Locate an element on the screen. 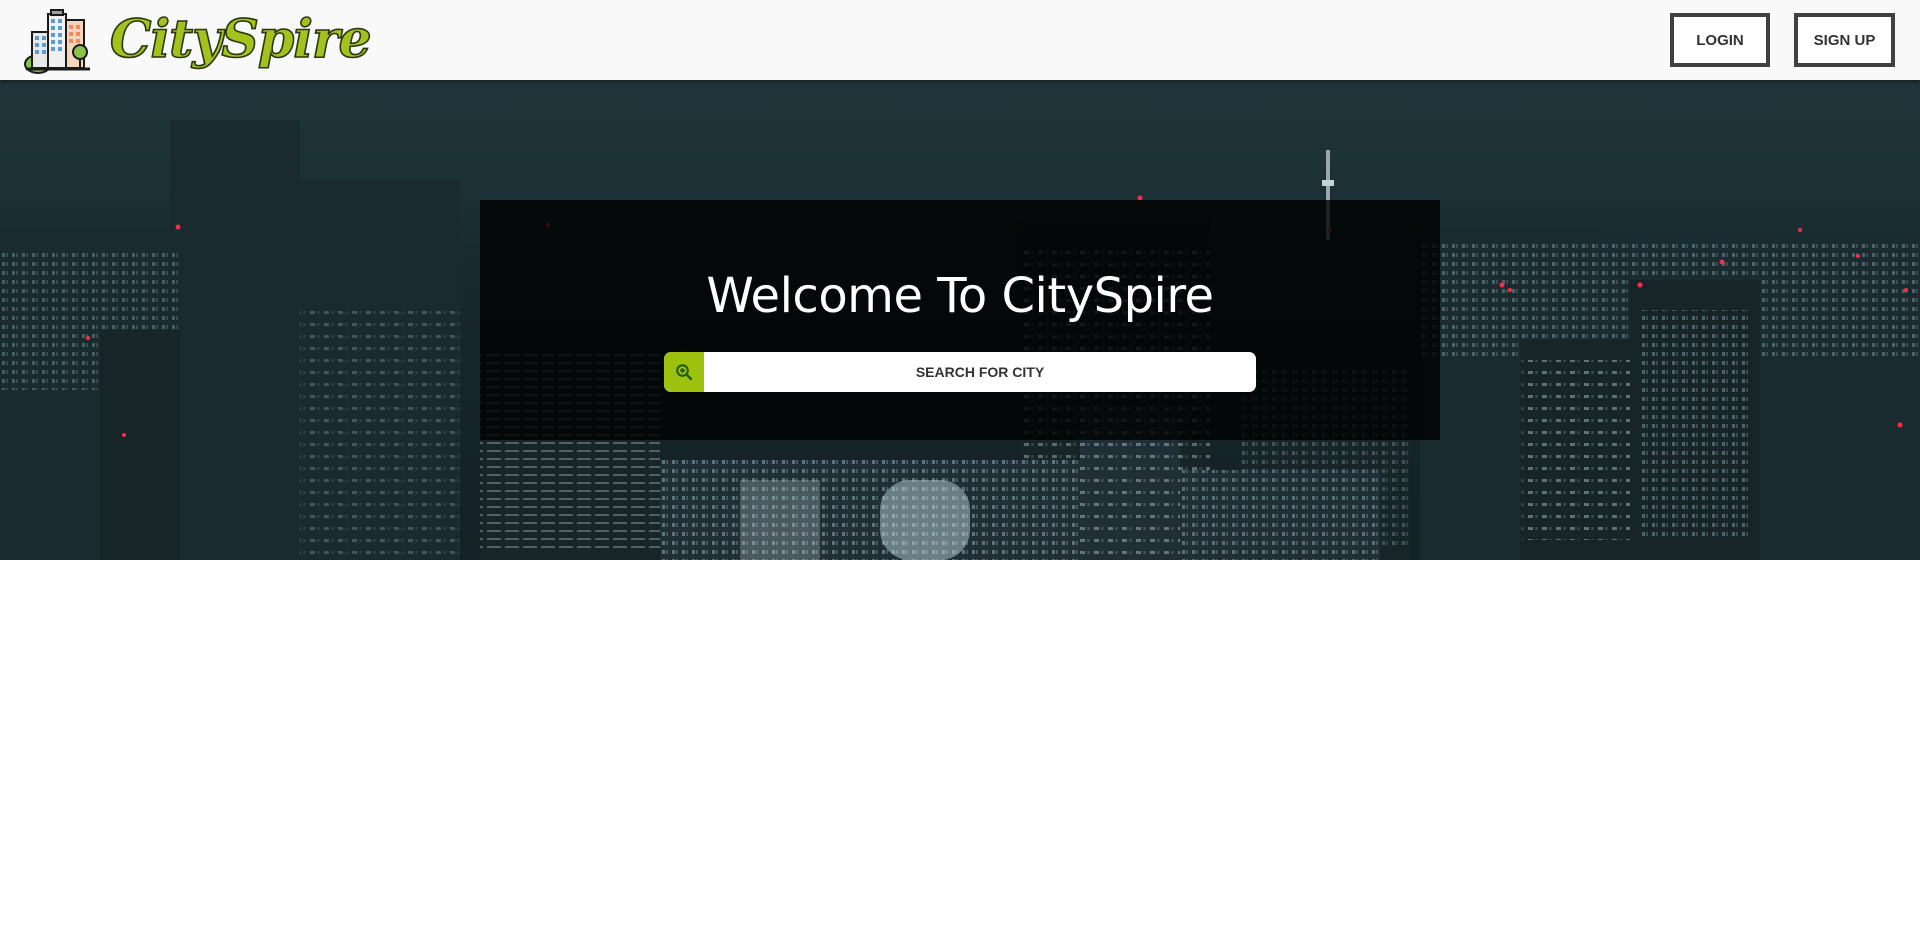 The height and width of the screenshot is (936, 1920). hero-title: Welcome To CitySpire is located at coordinates (960, 296).